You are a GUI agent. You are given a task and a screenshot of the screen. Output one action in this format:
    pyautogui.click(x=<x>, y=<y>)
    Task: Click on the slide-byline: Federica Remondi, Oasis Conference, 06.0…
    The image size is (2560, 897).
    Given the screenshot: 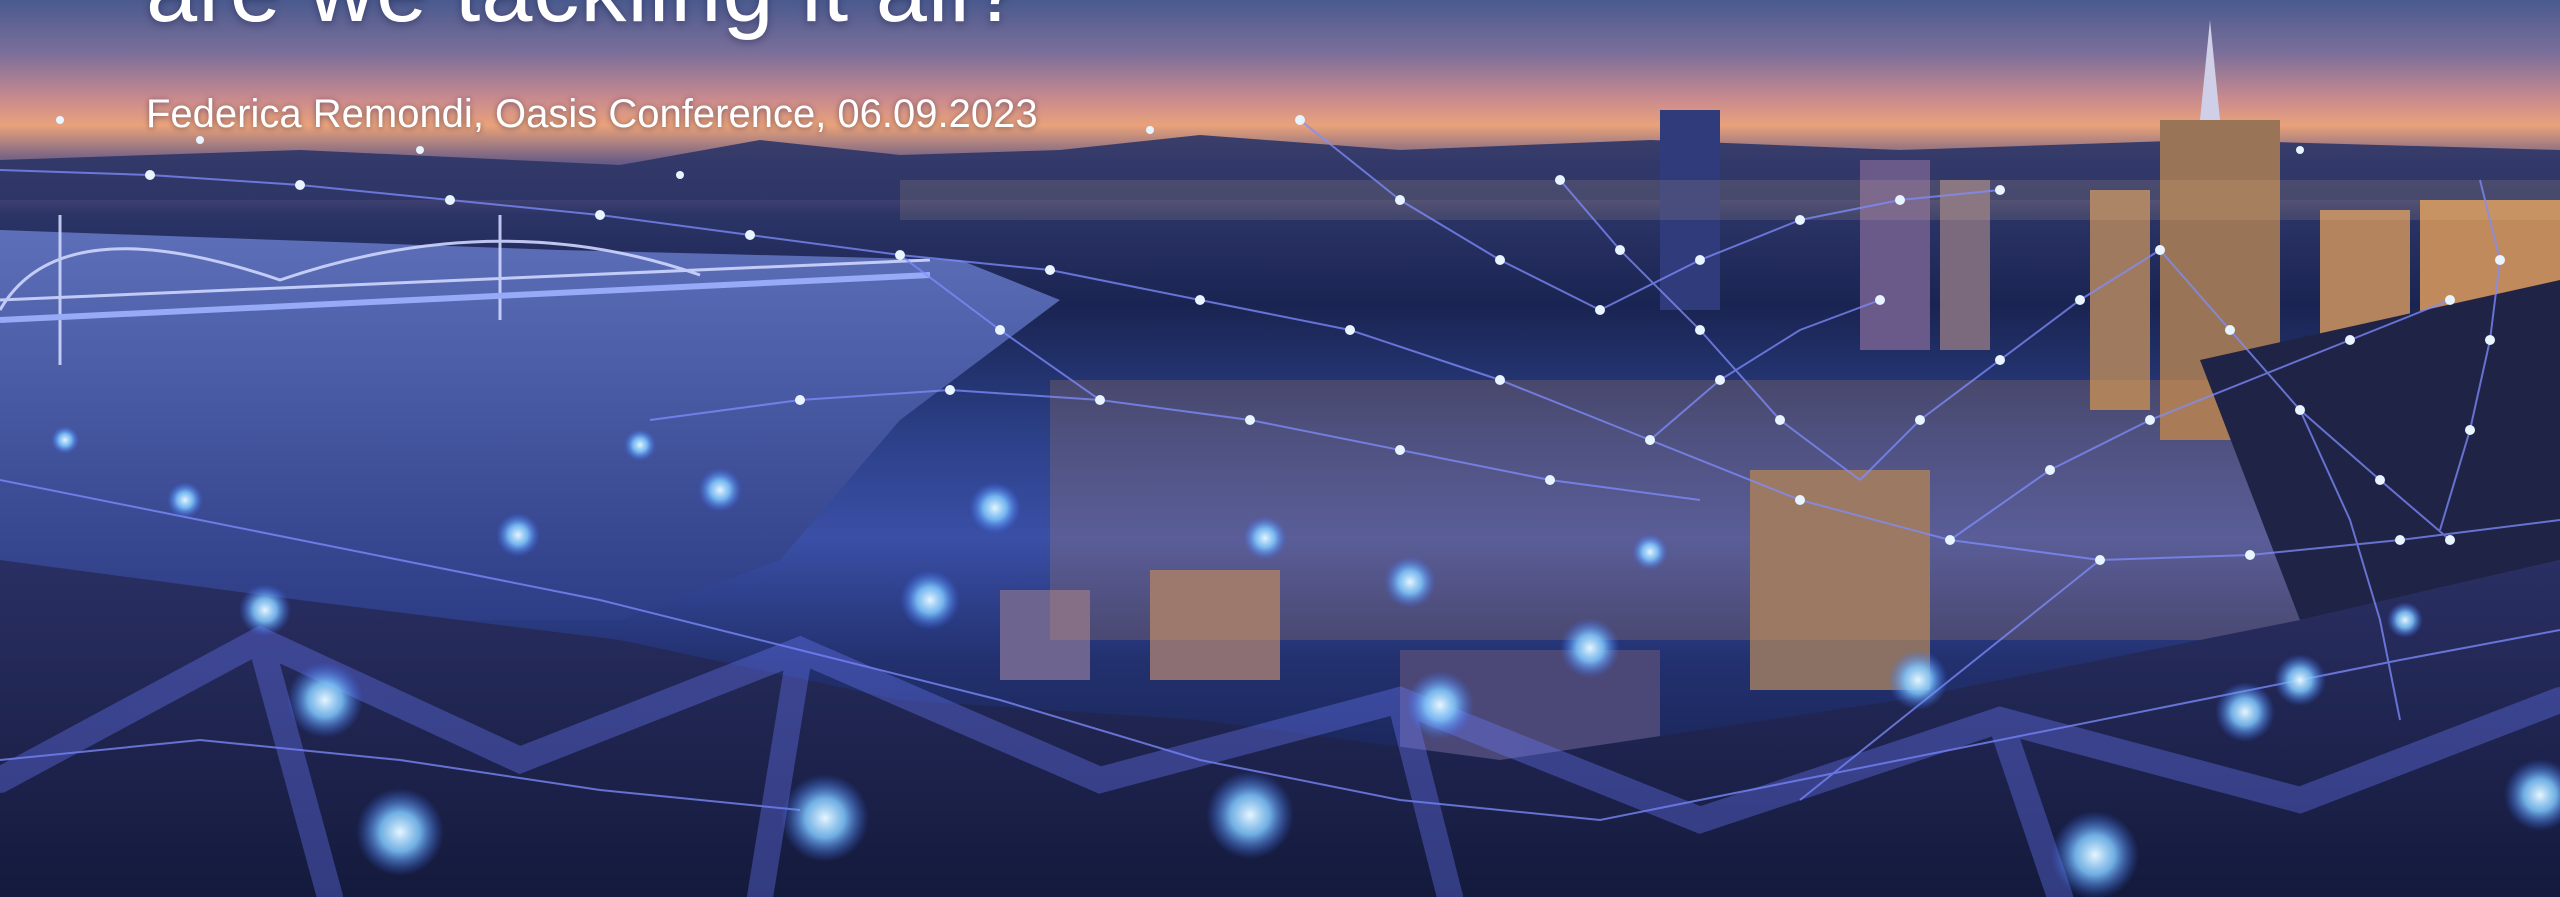 What is the action you would take?
    pyautogui.click(x=592, y=114)
    